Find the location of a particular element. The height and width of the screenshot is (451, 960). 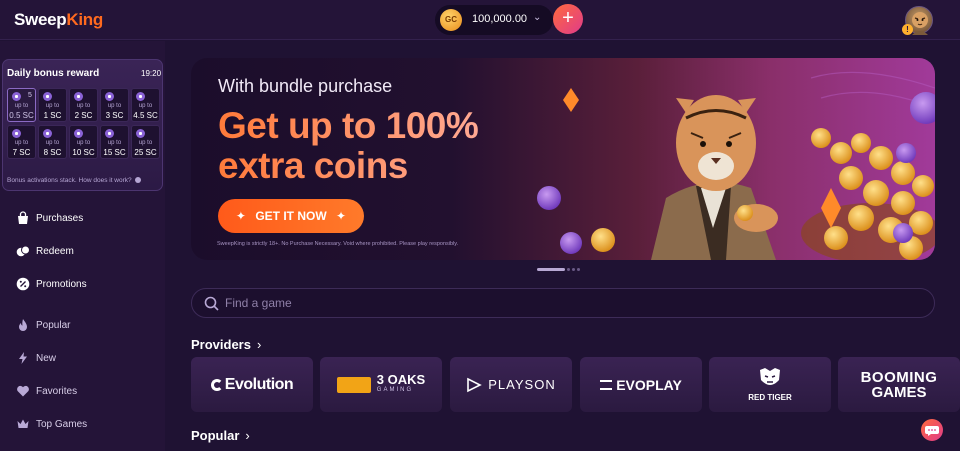

chat-icon is located at coordinates (932, 431).